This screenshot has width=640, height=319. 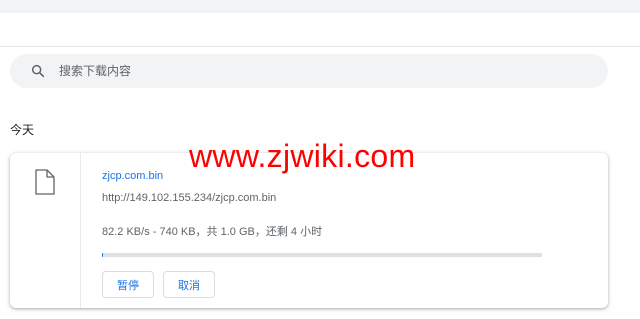 I want to click on top-bar, so click(x=320, y=6).